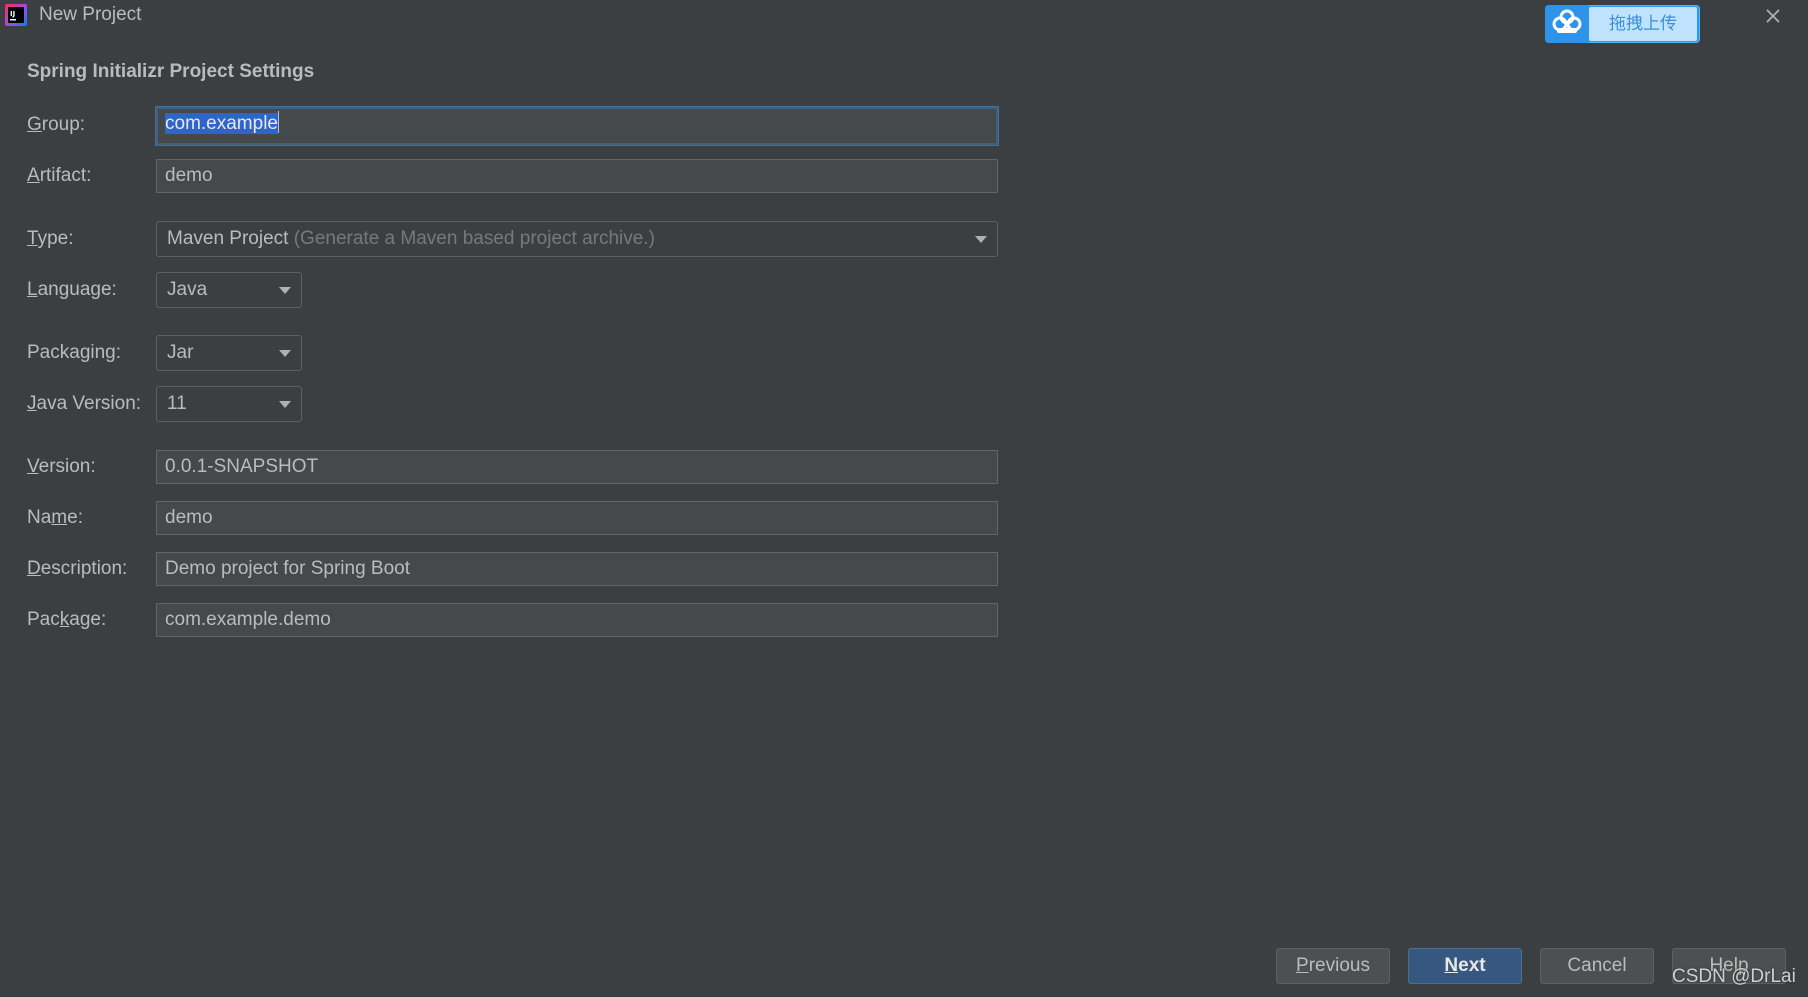 The width and height of the screenshot is (1808, 997). Describe the element at coordinates (32, 403) in the screenshot. I see `mnemonic: J` at that location.